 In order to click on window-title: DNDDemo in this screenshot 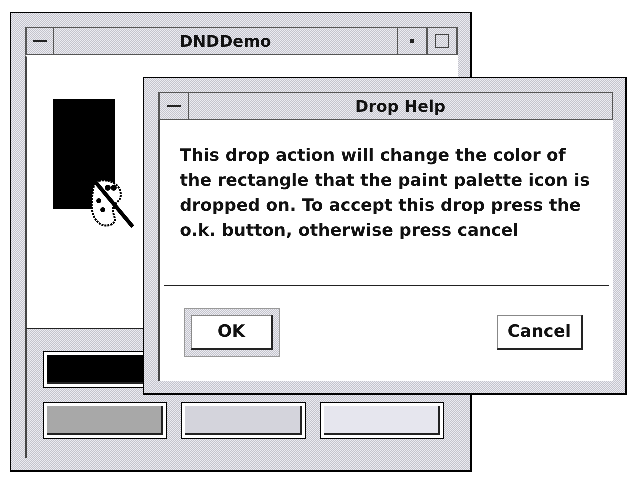, I will do `click(225, 41)`.